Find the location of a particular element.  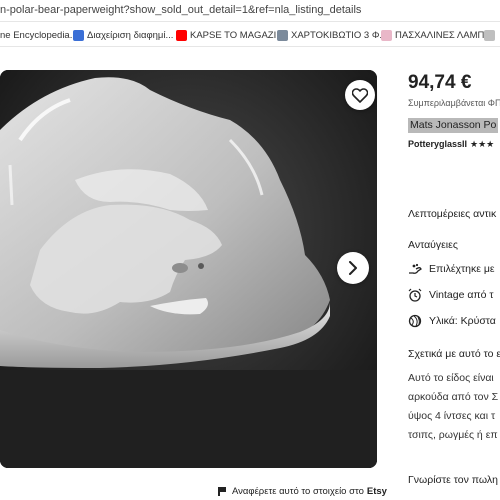

description-line: τσιπς, ρωγμές ή επ is located at coordinates (453, 435).